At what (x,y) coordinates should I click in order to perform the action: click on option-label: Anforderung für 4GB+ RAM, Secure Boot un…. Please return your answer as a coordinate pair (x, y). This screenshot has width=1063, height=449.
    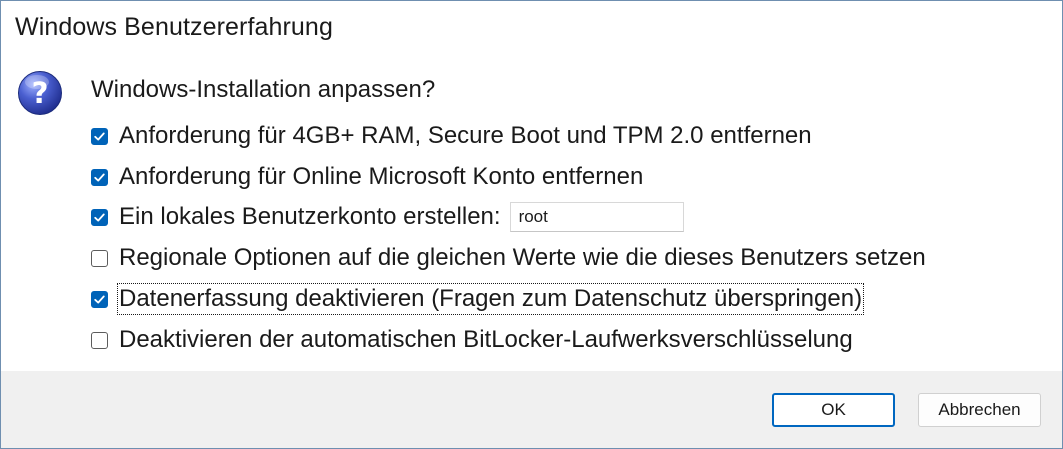
    Looking at the image, I should click on (465, 135).